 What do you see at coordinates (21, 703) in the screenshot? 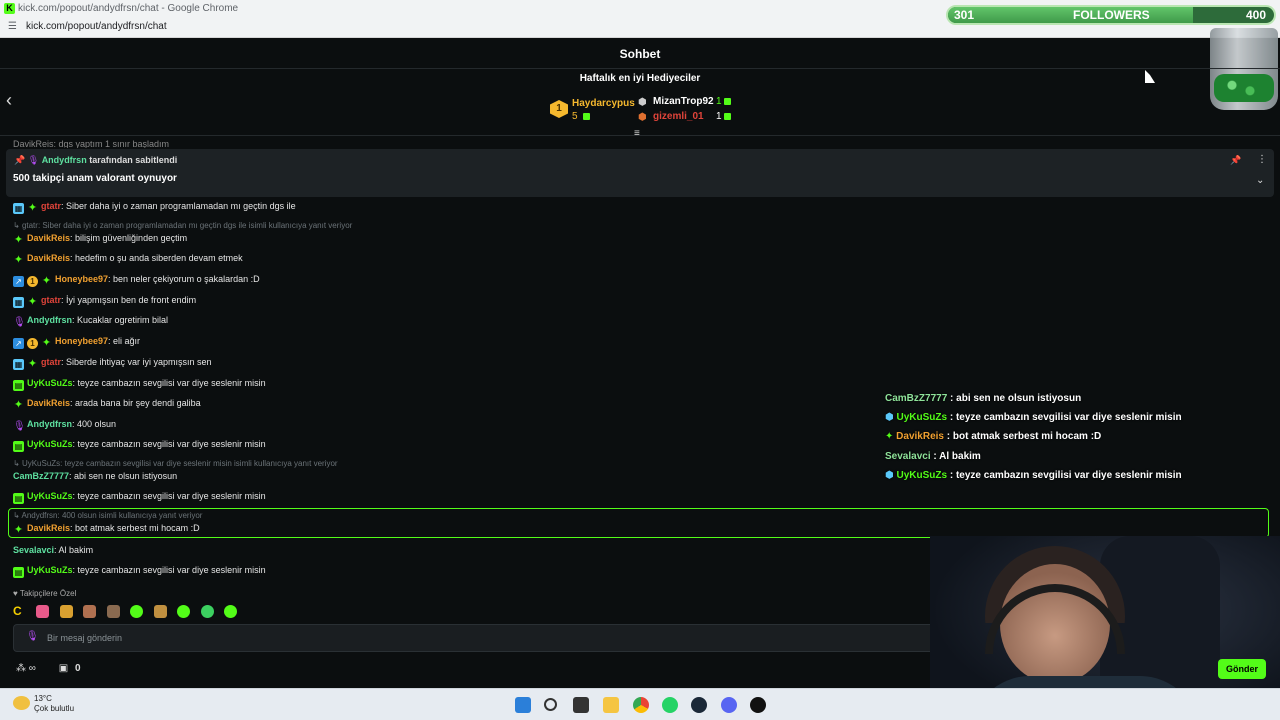
I see `weather-cloud-icon` at bounding box center [21, 703].